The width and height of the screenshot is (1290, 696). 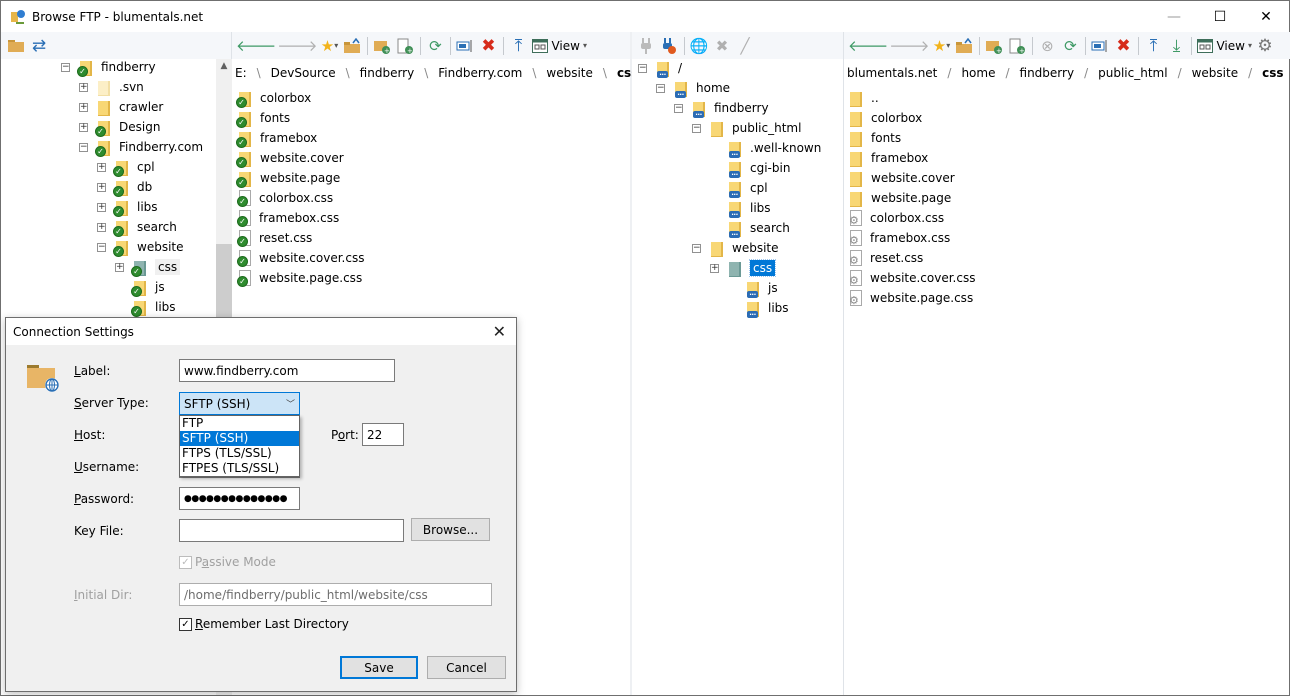 What do you see at coordinates (892, 73) in the screenshot?
I see `breadcrumb-segment: blumentals.net` at bounding box center [892, 73].